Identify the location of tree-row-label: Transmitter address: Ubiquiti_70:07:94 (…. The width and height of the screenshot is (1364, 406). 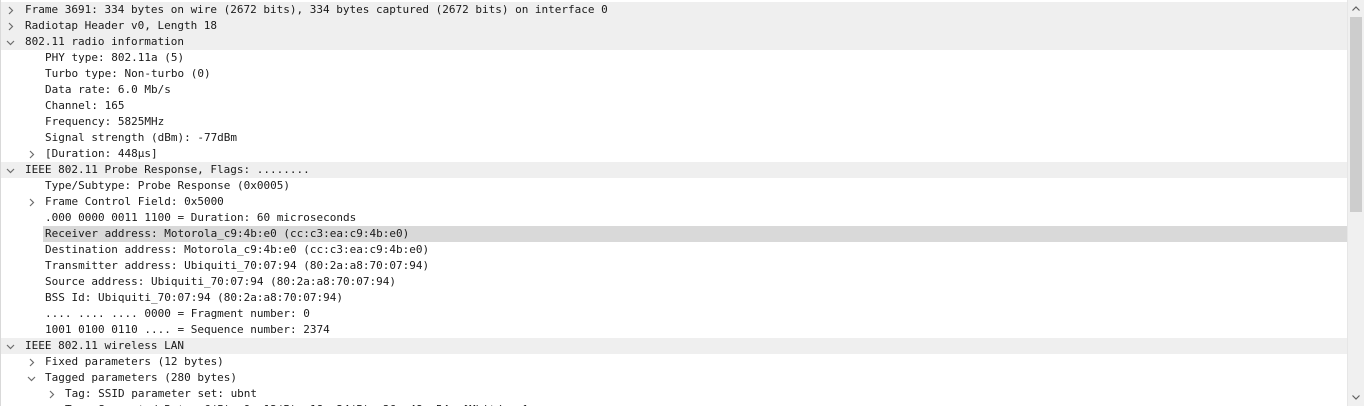
(237, 265).